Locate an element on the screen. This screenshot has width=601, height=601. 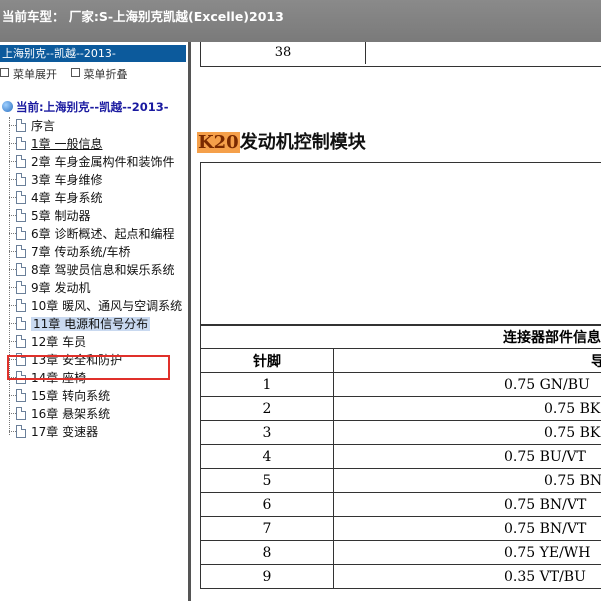
tree-root: 当前:上海别克--凯越--2013- is located at coordinates (85, 107).